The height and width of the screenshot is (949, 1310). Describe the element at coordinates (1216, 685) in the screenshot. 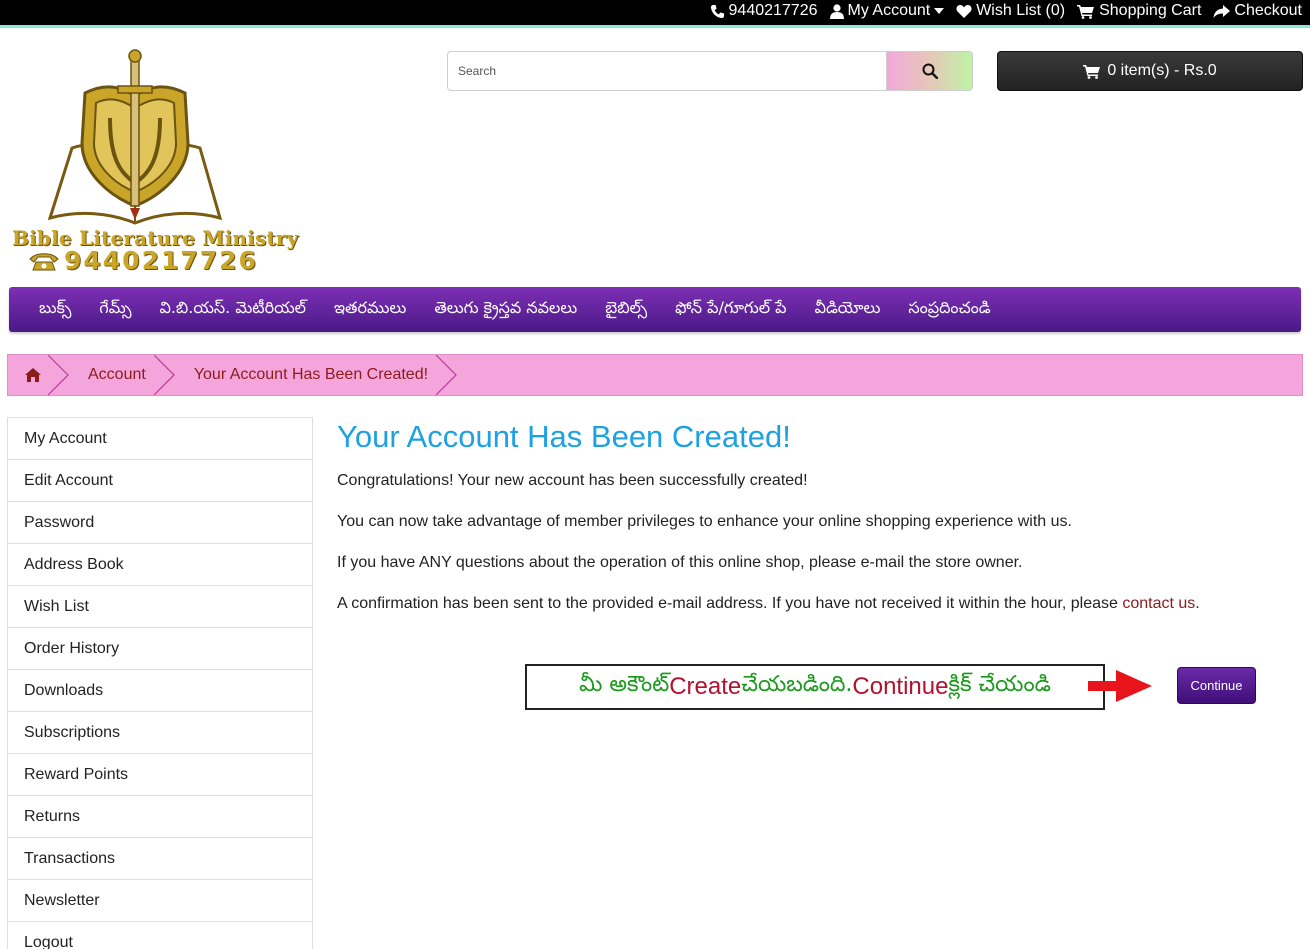

I see `continue-button: Continue` at that location.